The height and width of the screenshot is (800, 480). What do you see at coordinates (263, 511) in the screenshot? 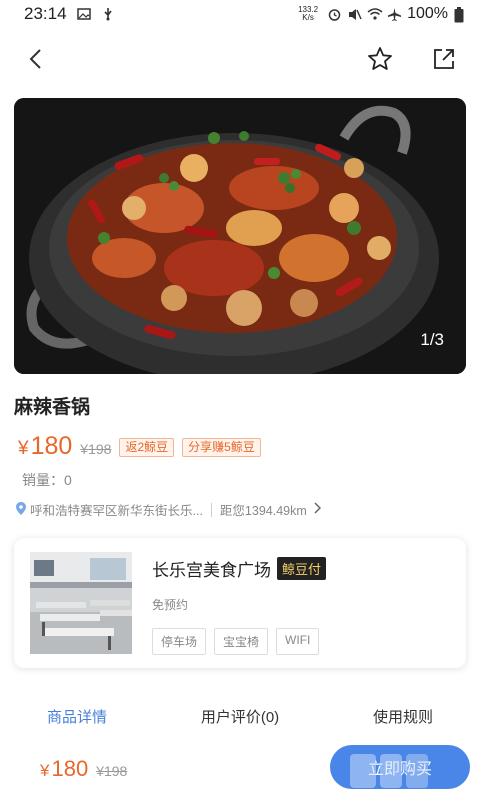
I see `distance: 距您1394.49km` at bounding box center [263, 511].